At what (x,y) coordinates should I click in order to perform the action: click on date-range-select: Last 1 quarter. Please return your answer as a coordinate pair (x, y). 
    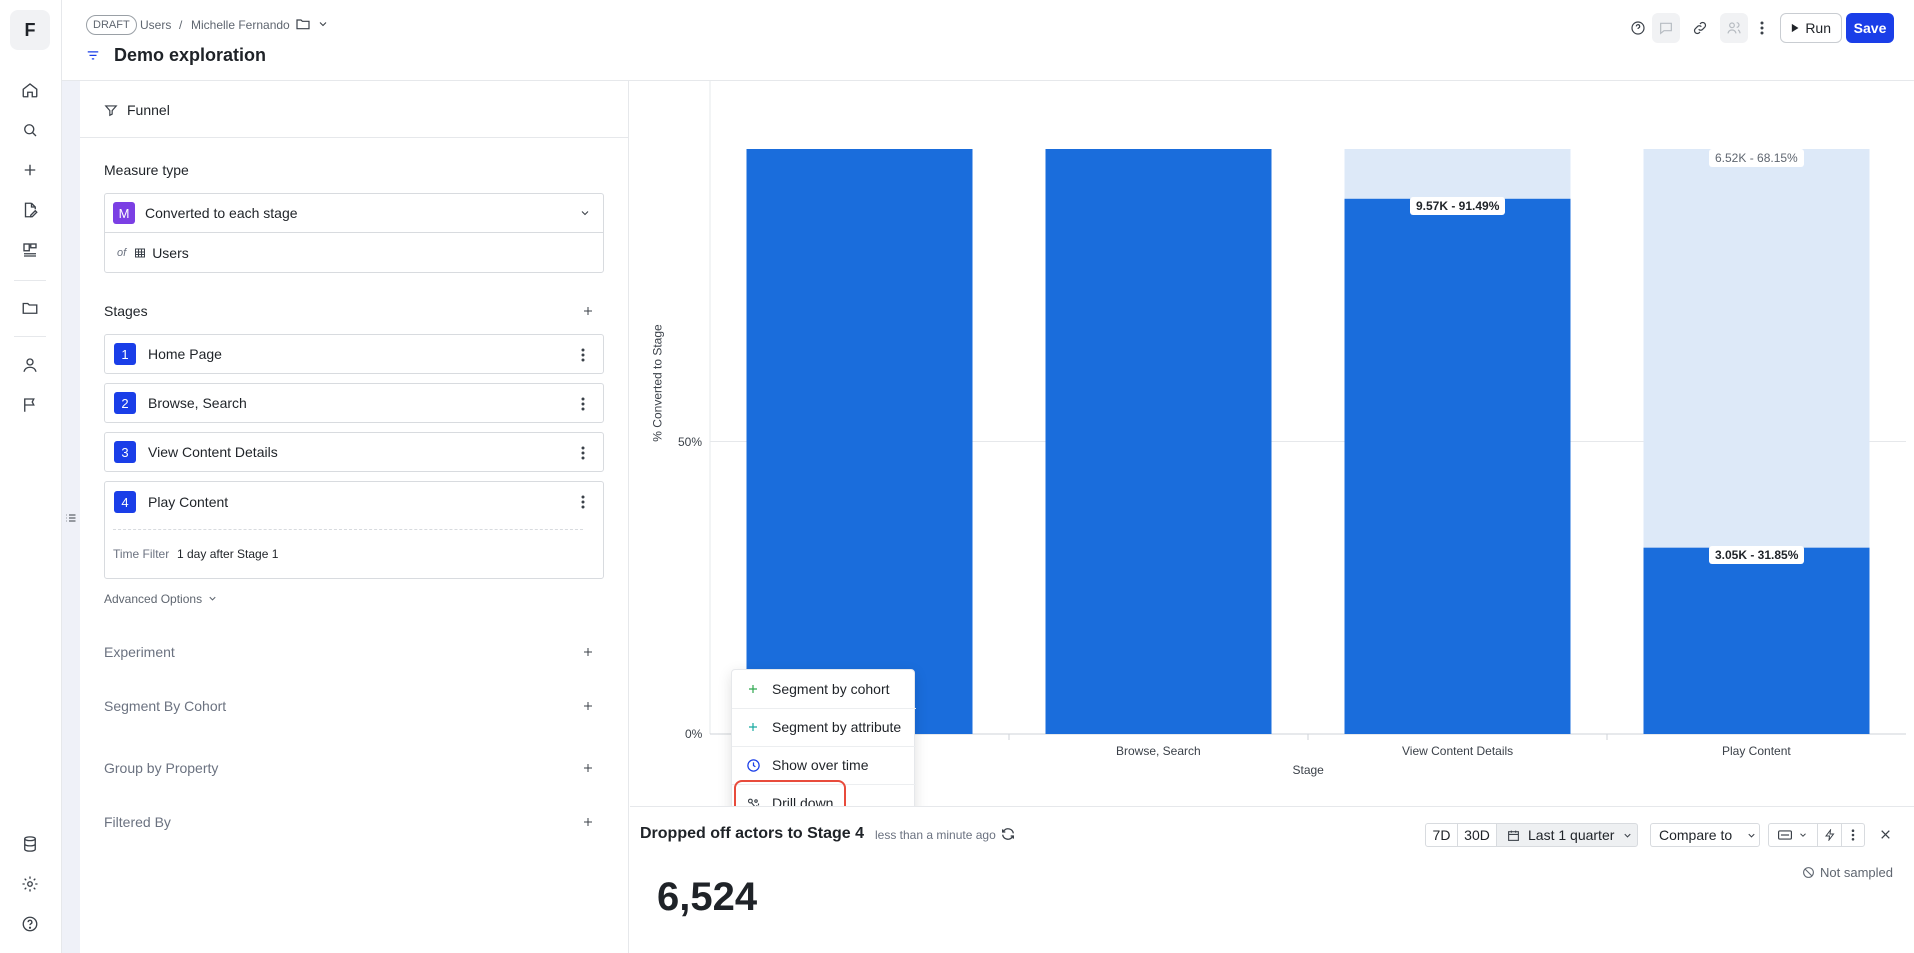
    Looking at the image, I should click on (1567, 835).